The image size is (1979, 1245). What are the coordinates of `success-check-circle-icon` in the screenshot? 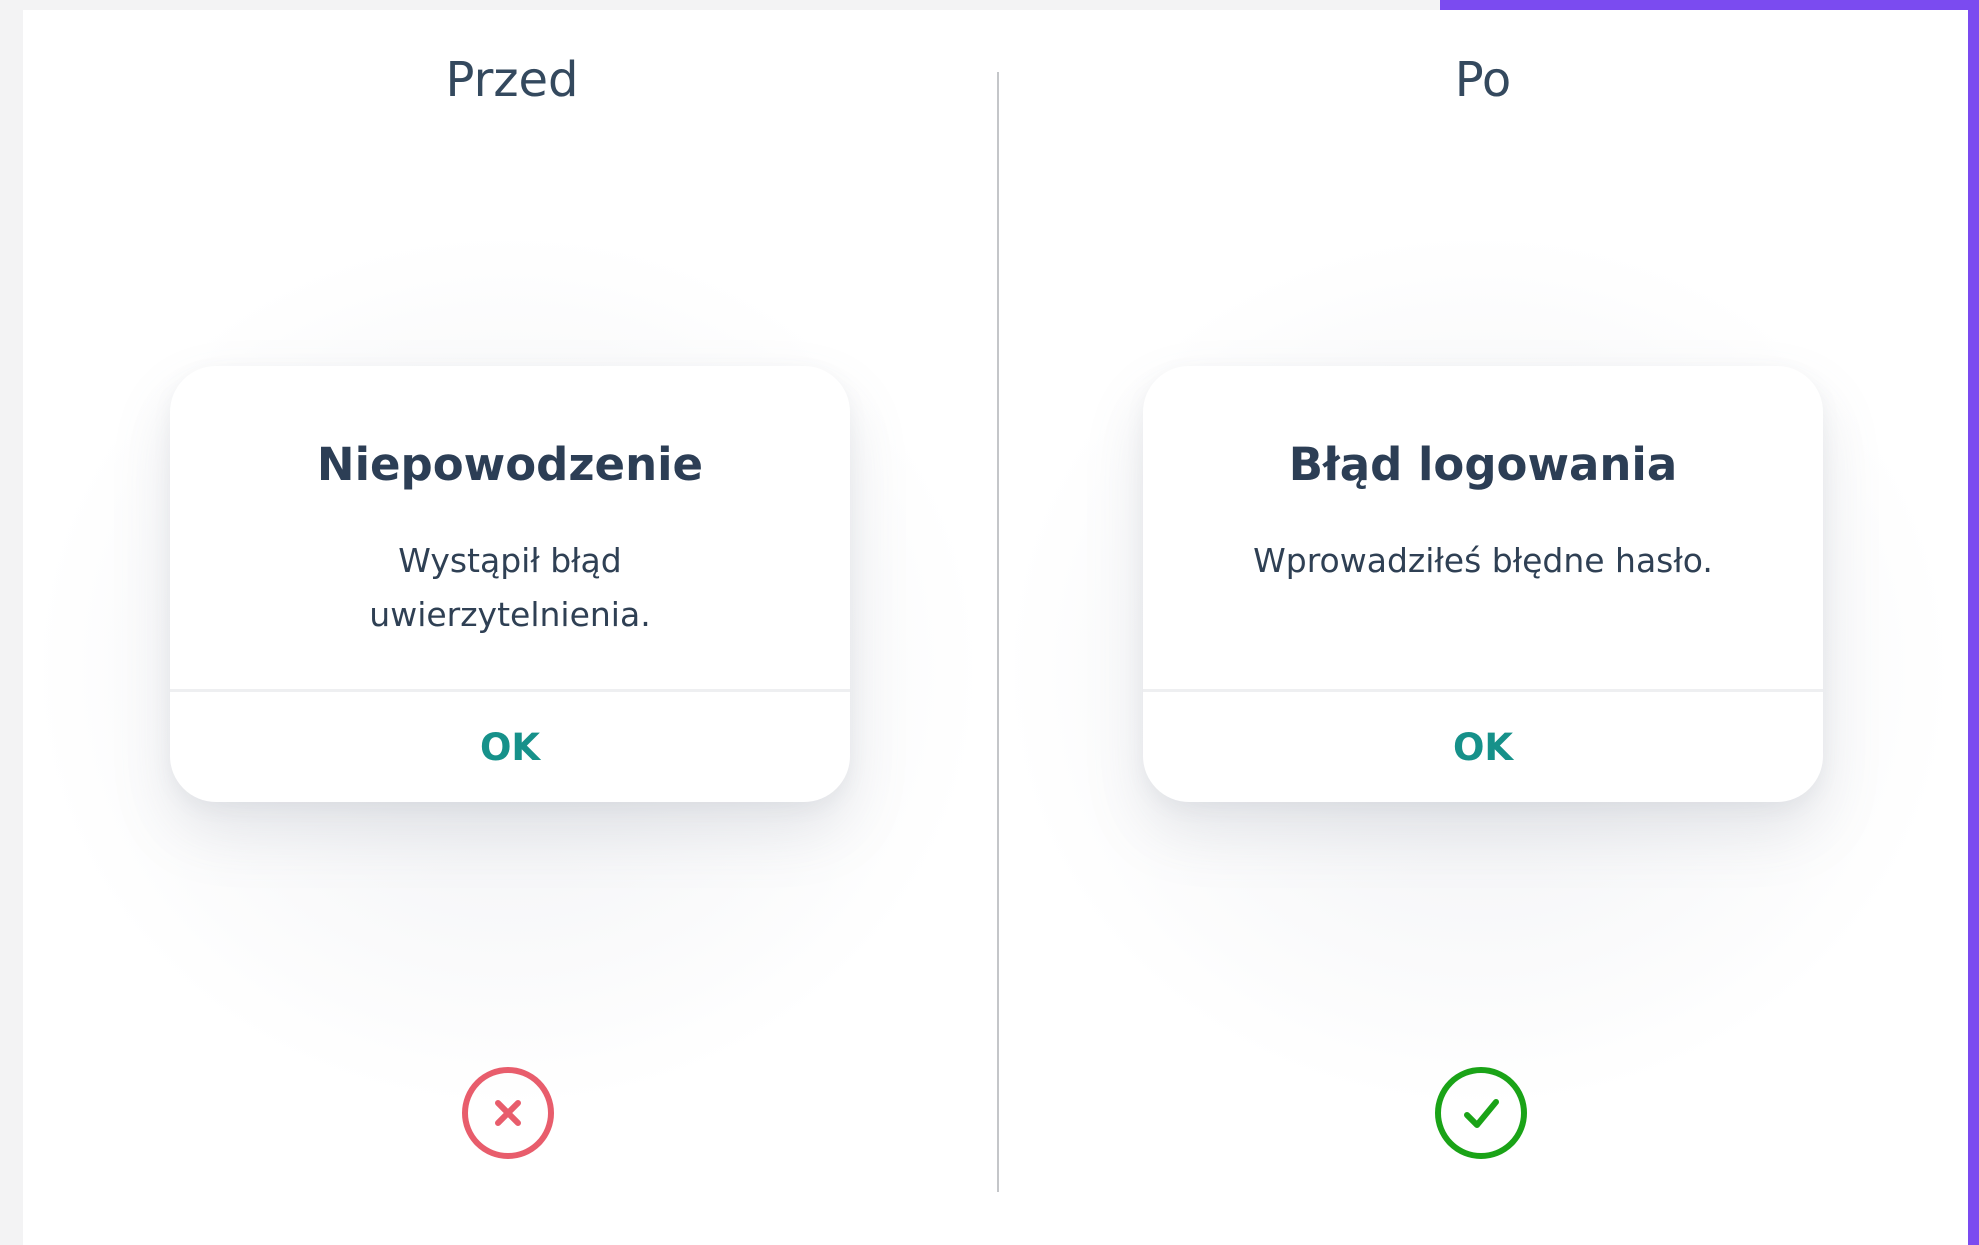 It's located at (1481, 1113).